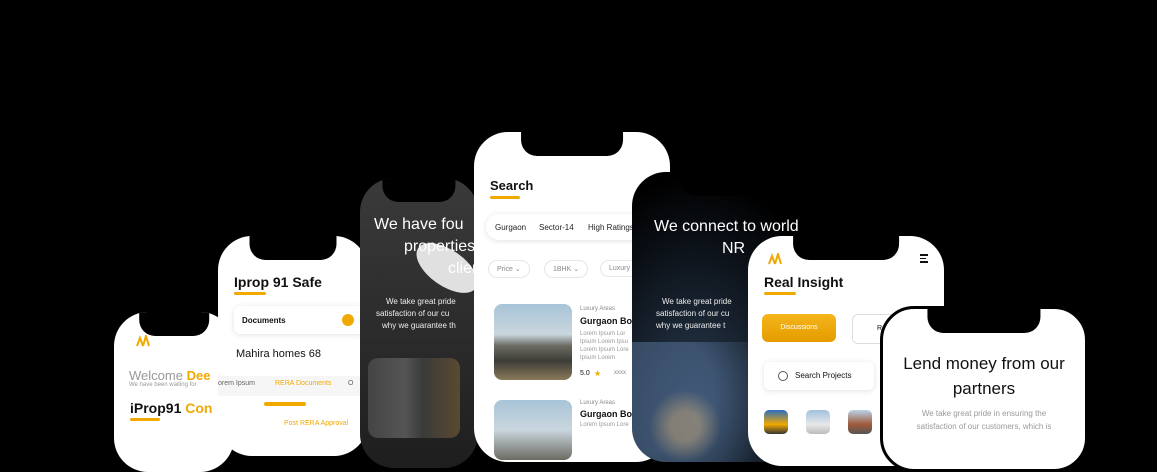  What do you see at coordinates (611, 227) in the screenshot?
I see `filter-high-ratings: High Ratings` at bounding box center [611, 227].